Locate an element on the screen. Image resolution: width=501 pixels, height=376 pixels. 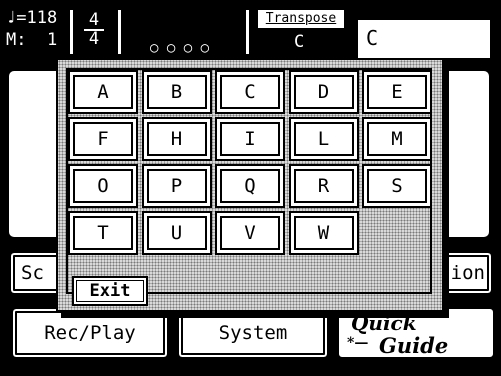
quick-guide-button: Quick *— Guide is located at coordinates (416, 333).